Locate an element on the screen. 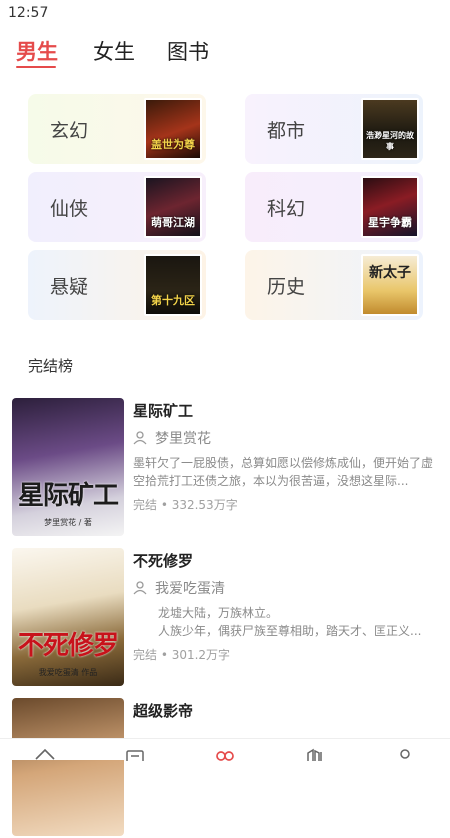 This screenshot has width=450, height=838. genre-cover-image: 新太子 is located at coordinates (390, 285).